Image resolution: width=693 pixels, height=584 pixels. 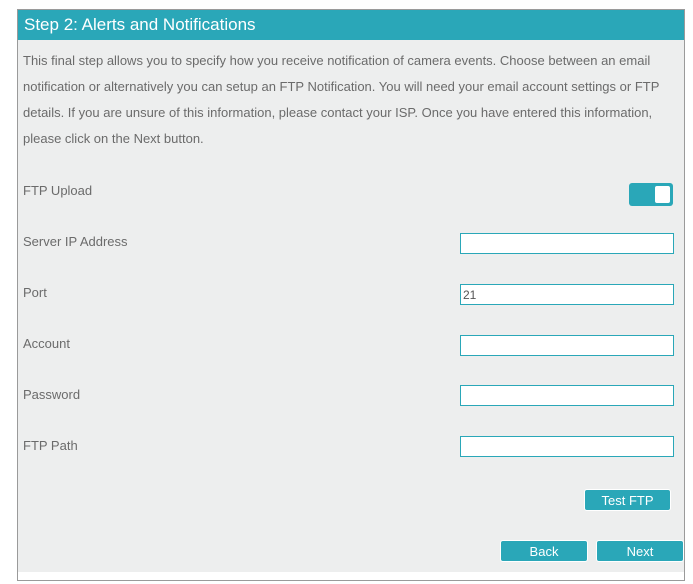 I want to click on toggle-knob, so click(x=662, y=194).